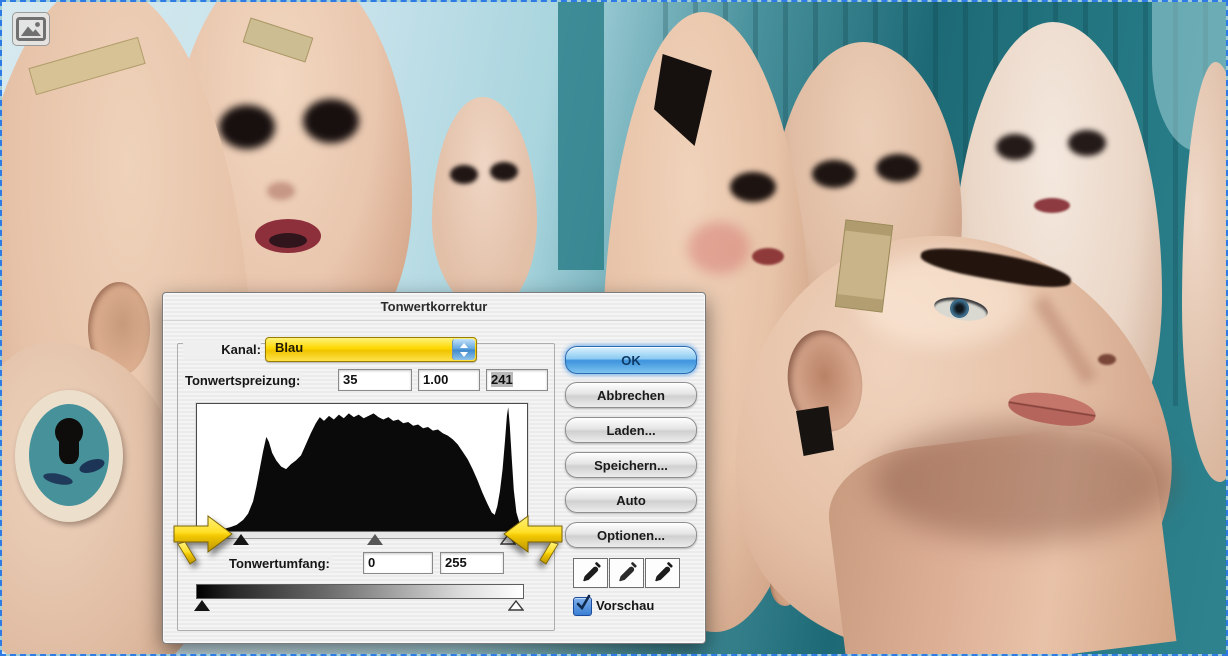 Image resolution: width=1228 pixels, height=656 pixels. Describe the element at coordinates (631, 395) in the screenshot. I see `cancel-button: Abbrechen` at that location.